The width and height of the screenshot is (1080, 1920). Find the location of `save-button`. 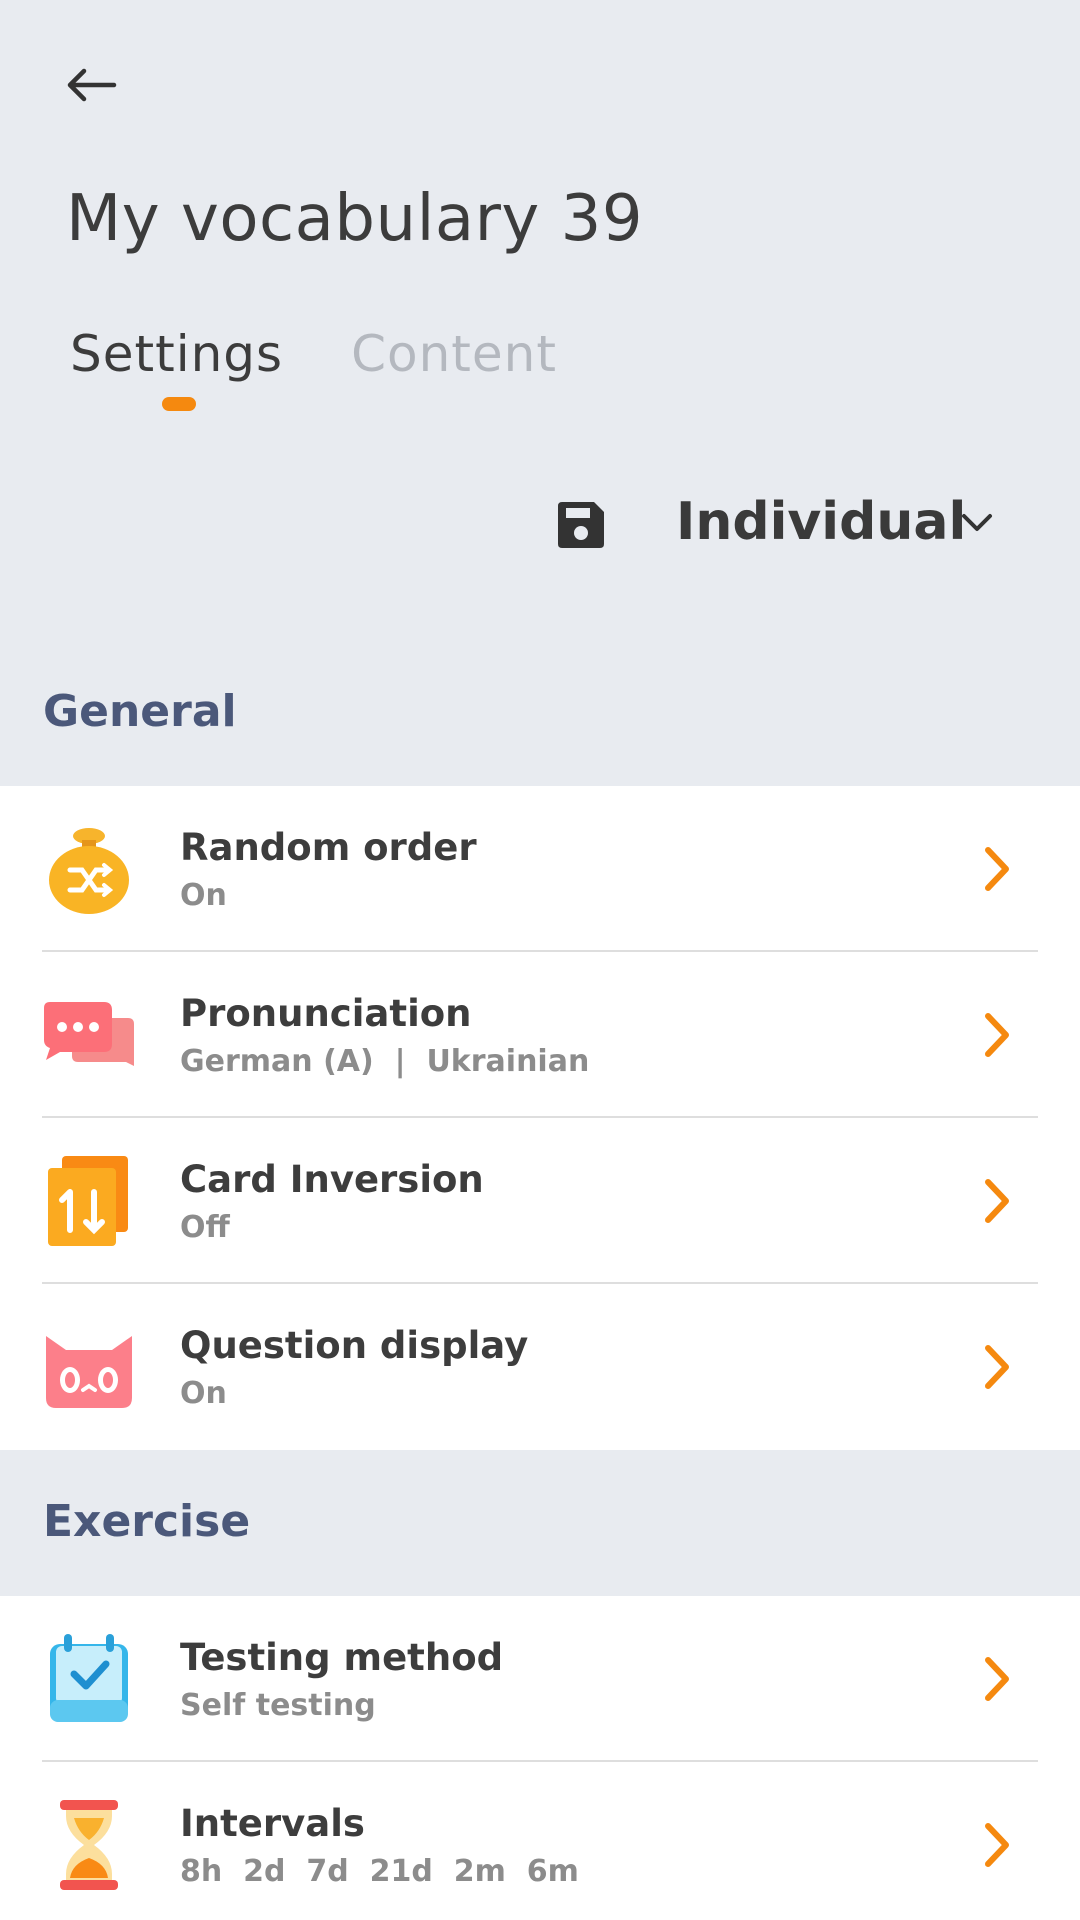

save-button is located at coordinates (581, 525).